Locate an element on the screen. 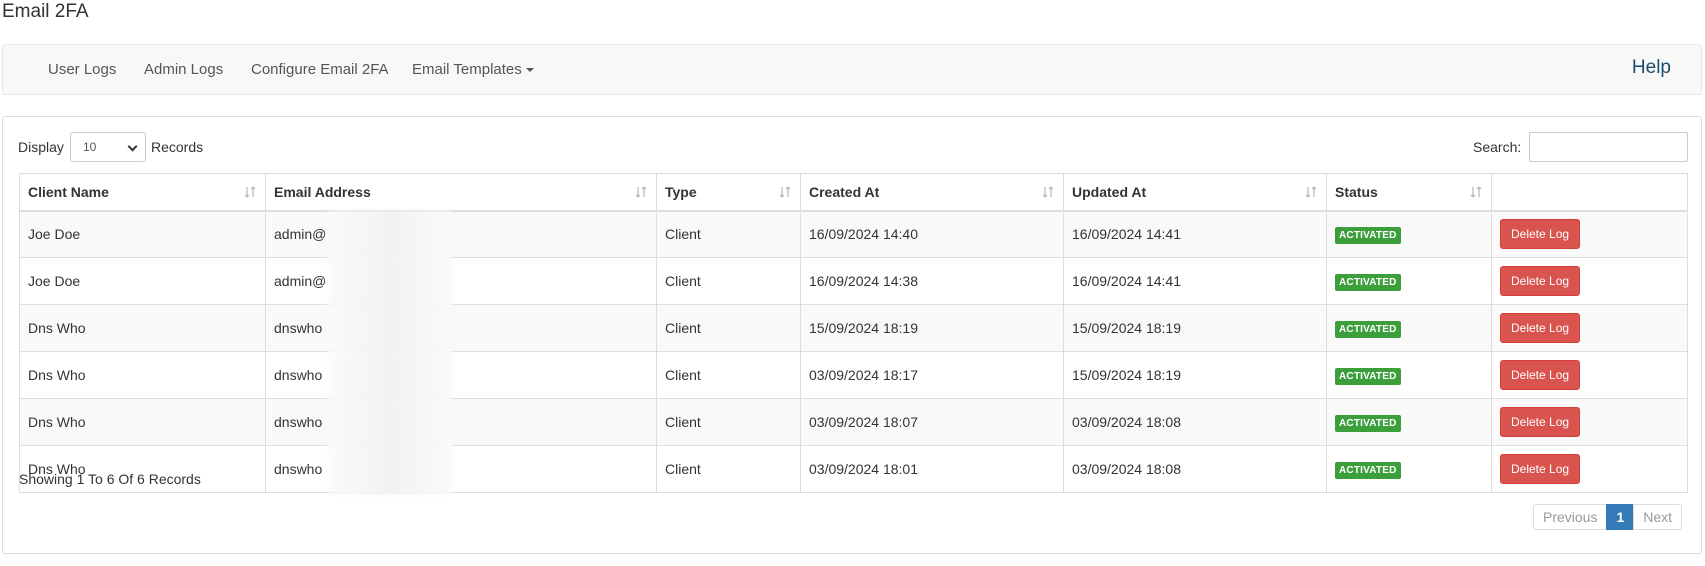 Image resolution: width=1705 pixels, height=566 pixels. nav-user-logs: User Logs is located at coordinates (82, 69).